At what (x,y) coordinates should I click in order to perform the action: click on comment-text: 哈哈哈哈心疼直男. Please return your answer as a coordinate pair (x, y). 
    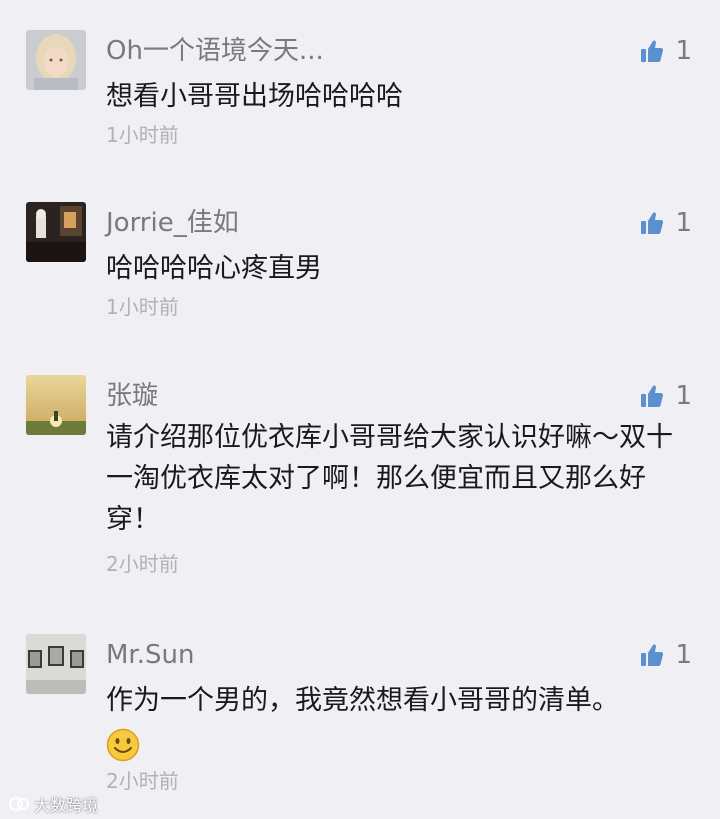
    Looking at the image, I should click on (214, 268).